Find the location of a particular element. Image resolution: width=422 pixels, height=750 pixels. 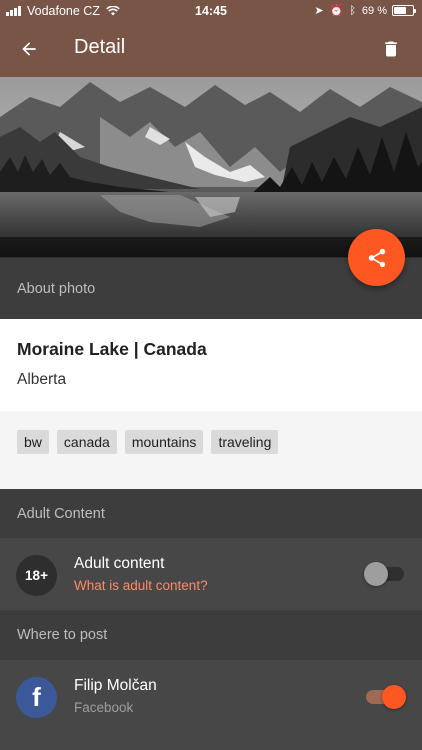

network-name: Facebook is located at coordinates (104, 707).